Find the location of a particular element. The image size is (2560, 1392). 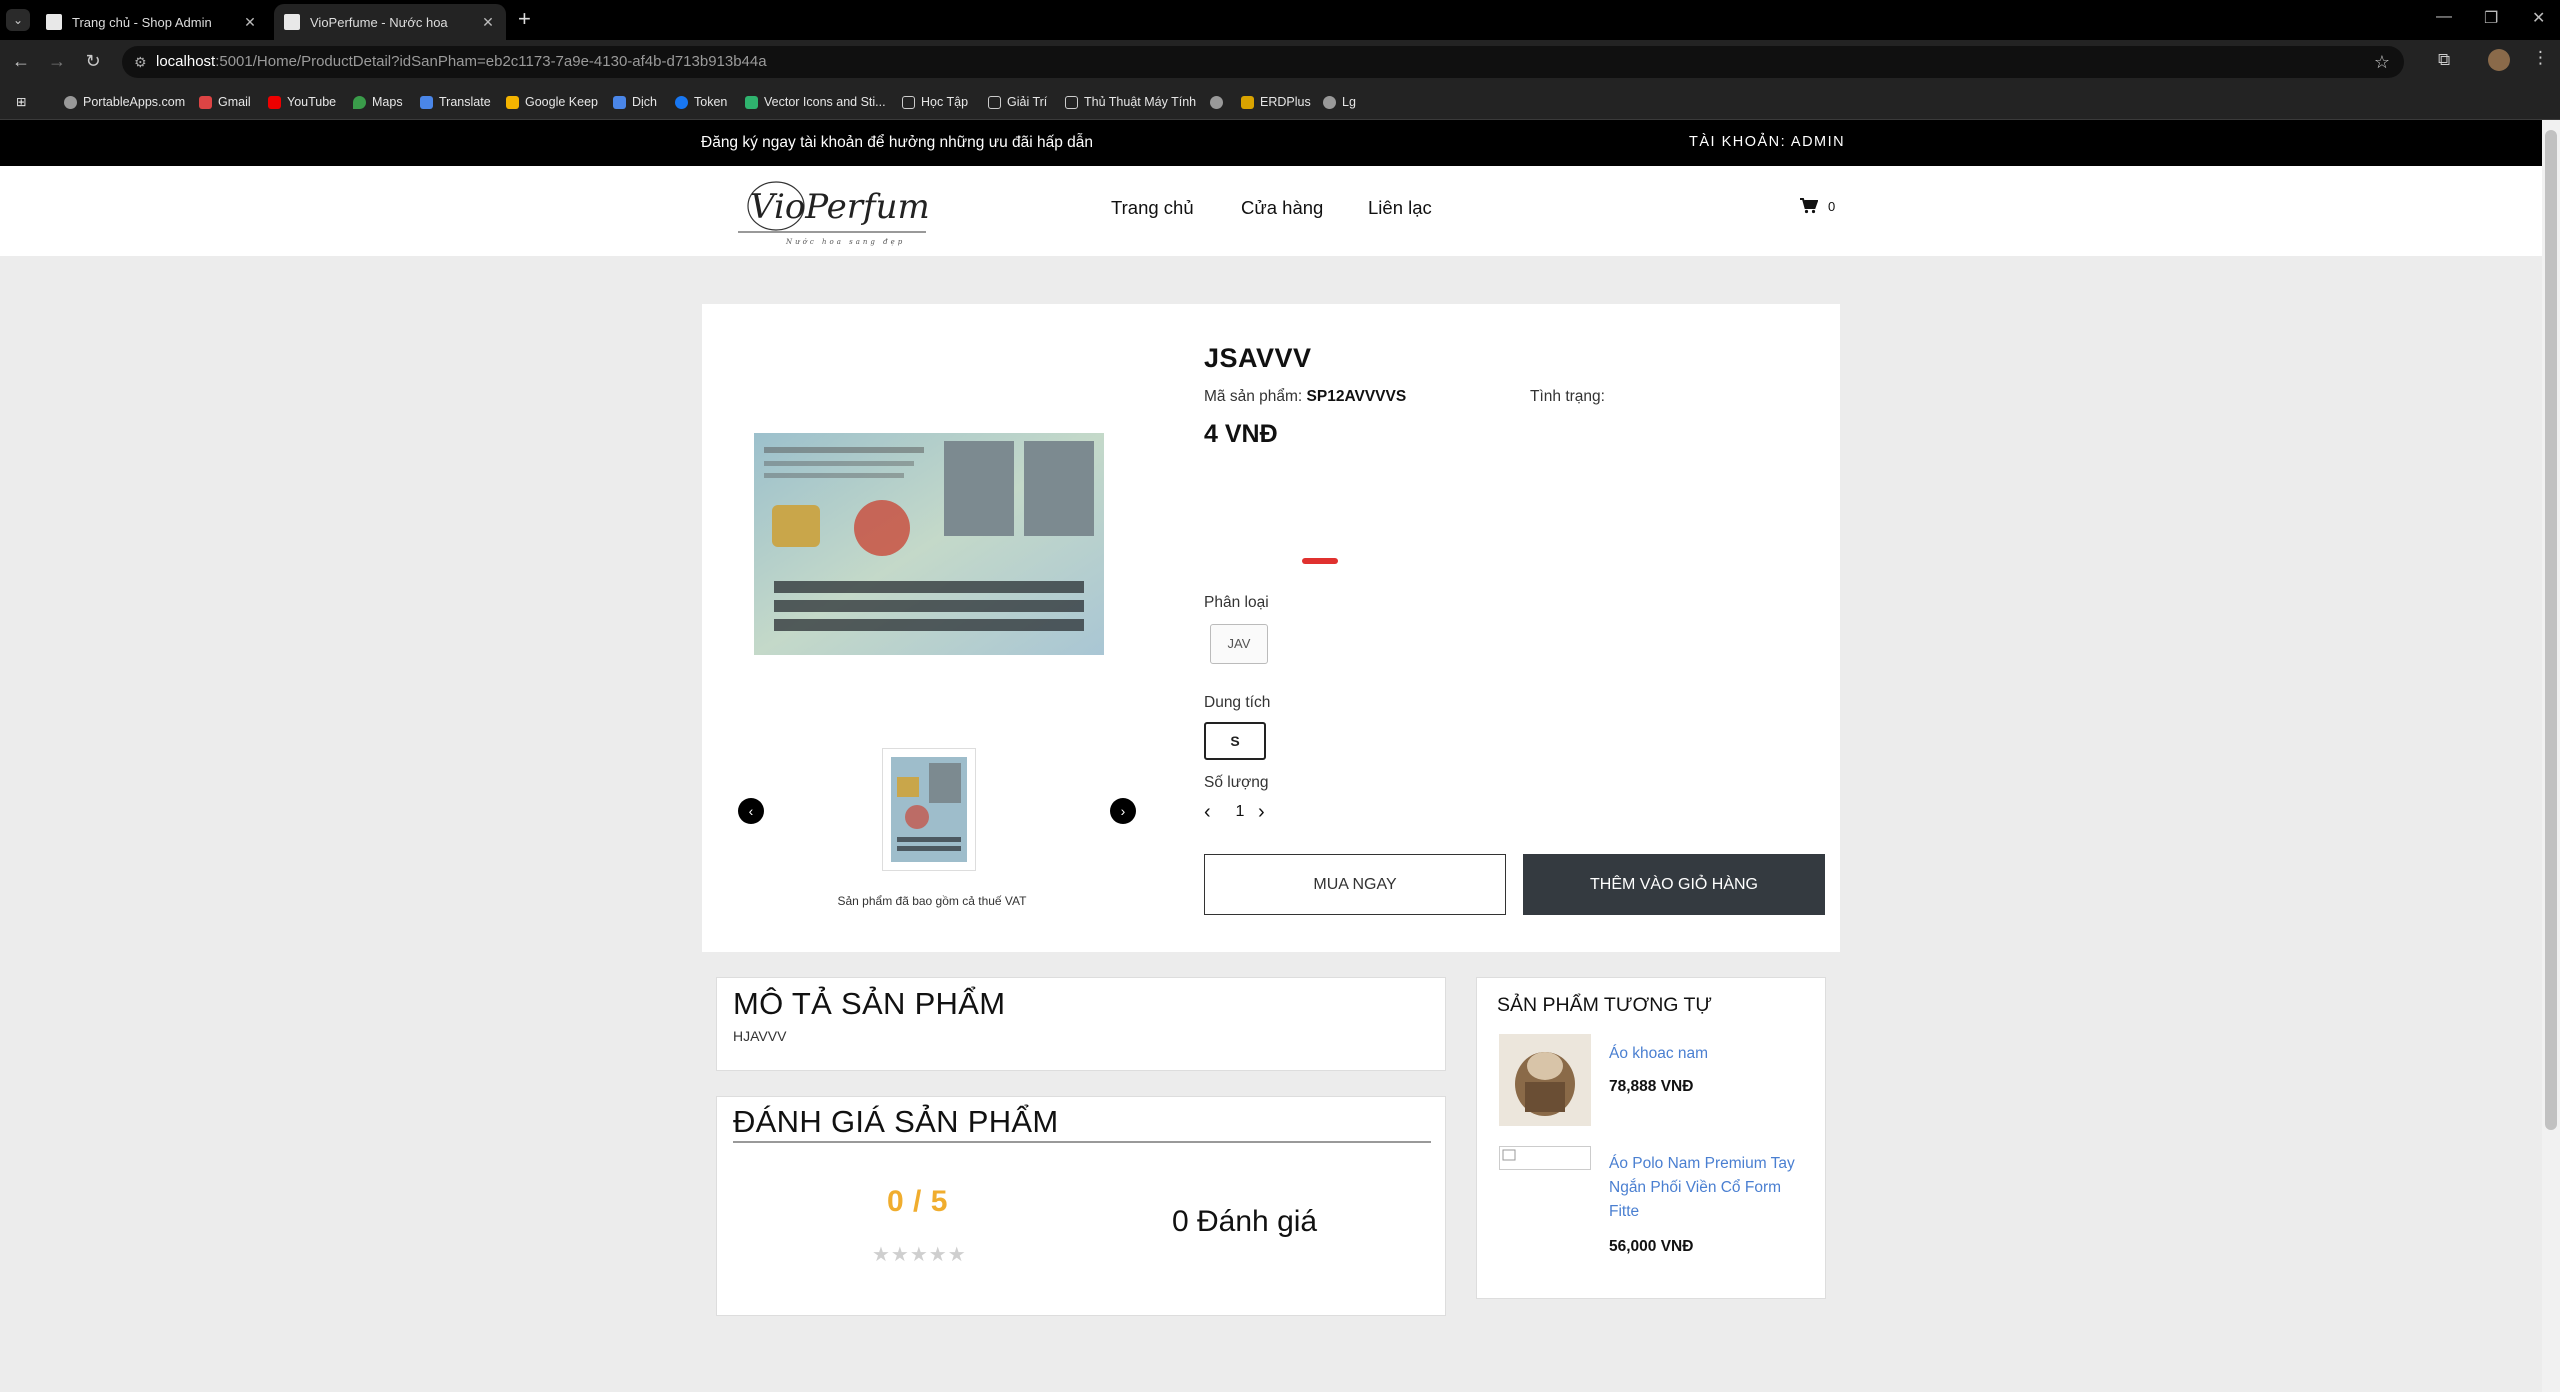

back-arrow-icon: ← is located at coordinates (21, 61).